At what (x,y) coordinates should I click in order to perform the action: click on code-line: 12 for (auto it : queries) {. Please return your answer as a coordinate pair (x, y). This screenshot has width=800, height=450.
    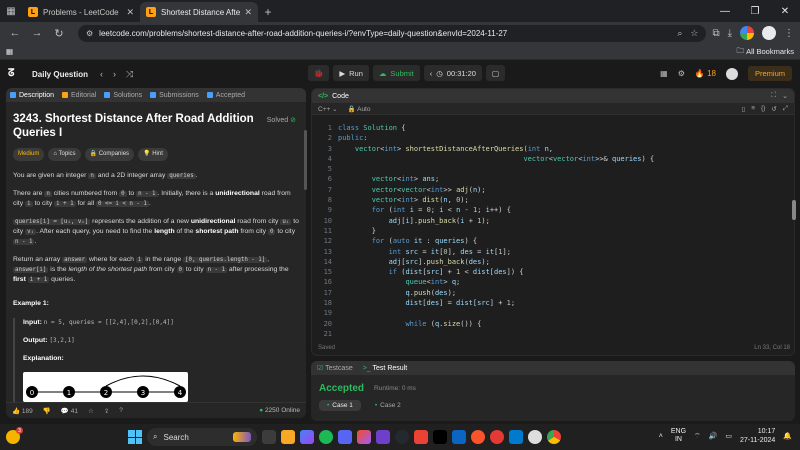
    Looking at the image, I should click on (553, 241).